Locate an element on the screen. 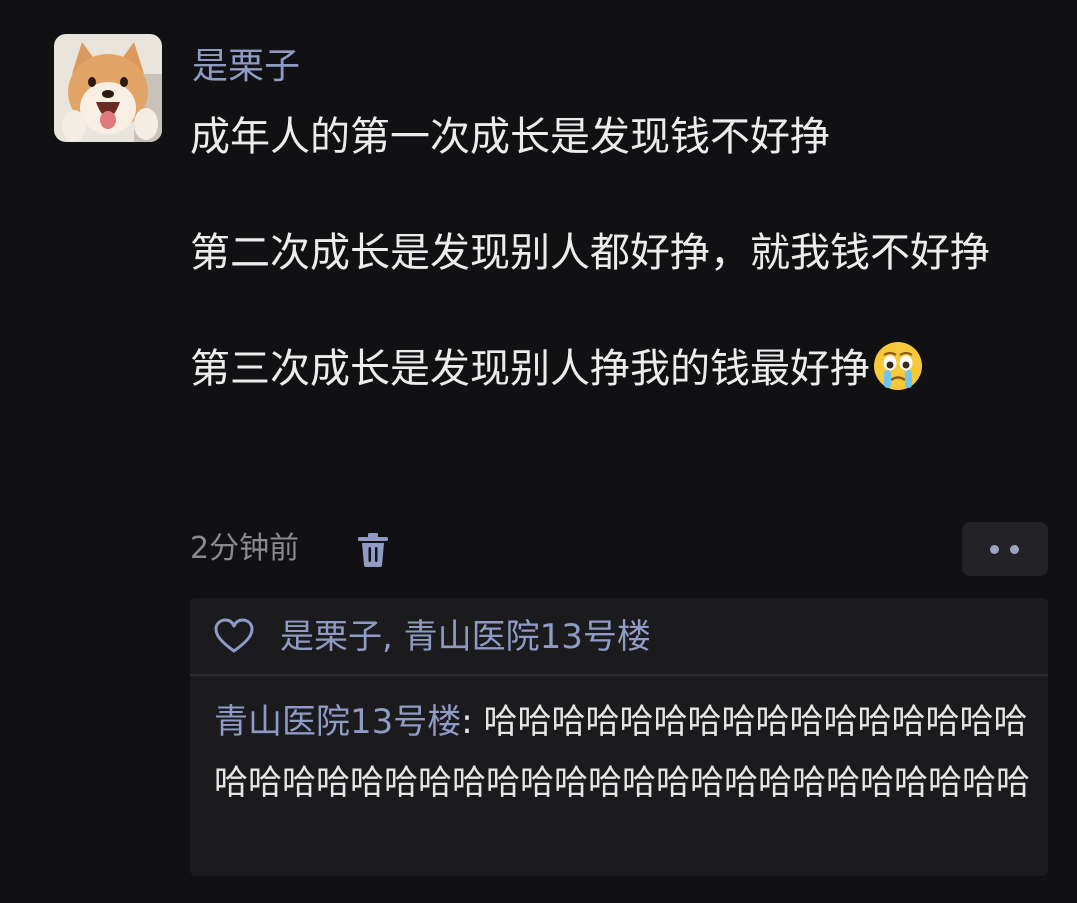 This screenshot has height=903, width=1077. heart-icon is located at coordinates (234, 636).